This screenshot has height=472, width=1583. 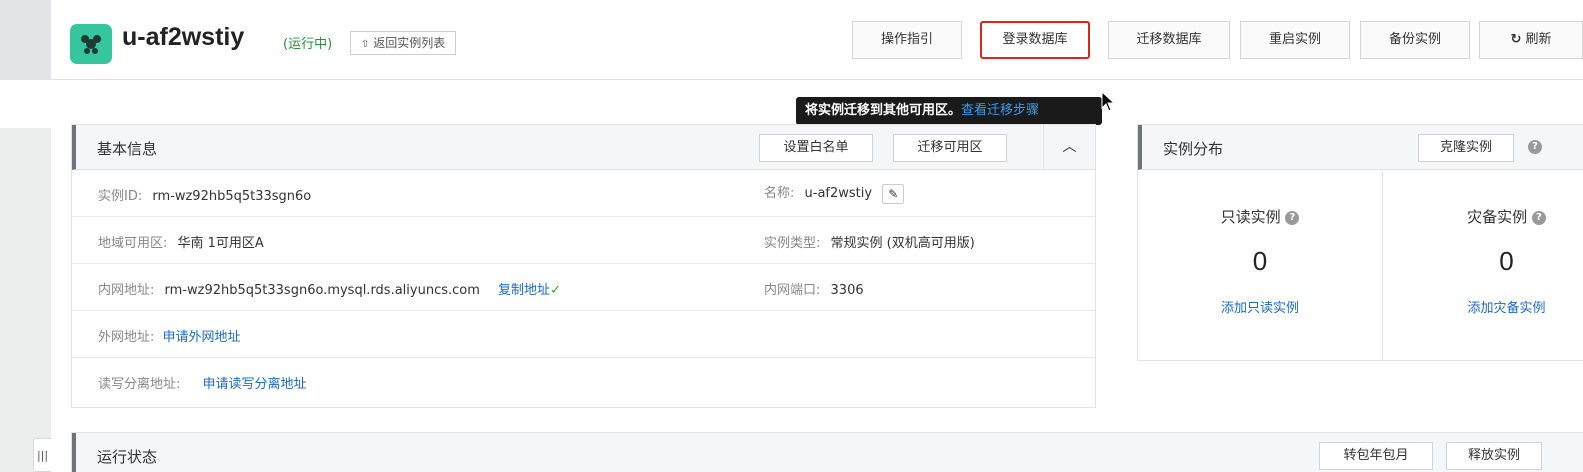 I want to click on instance-type-label: 实例类型:, so click(x=792, y=243).